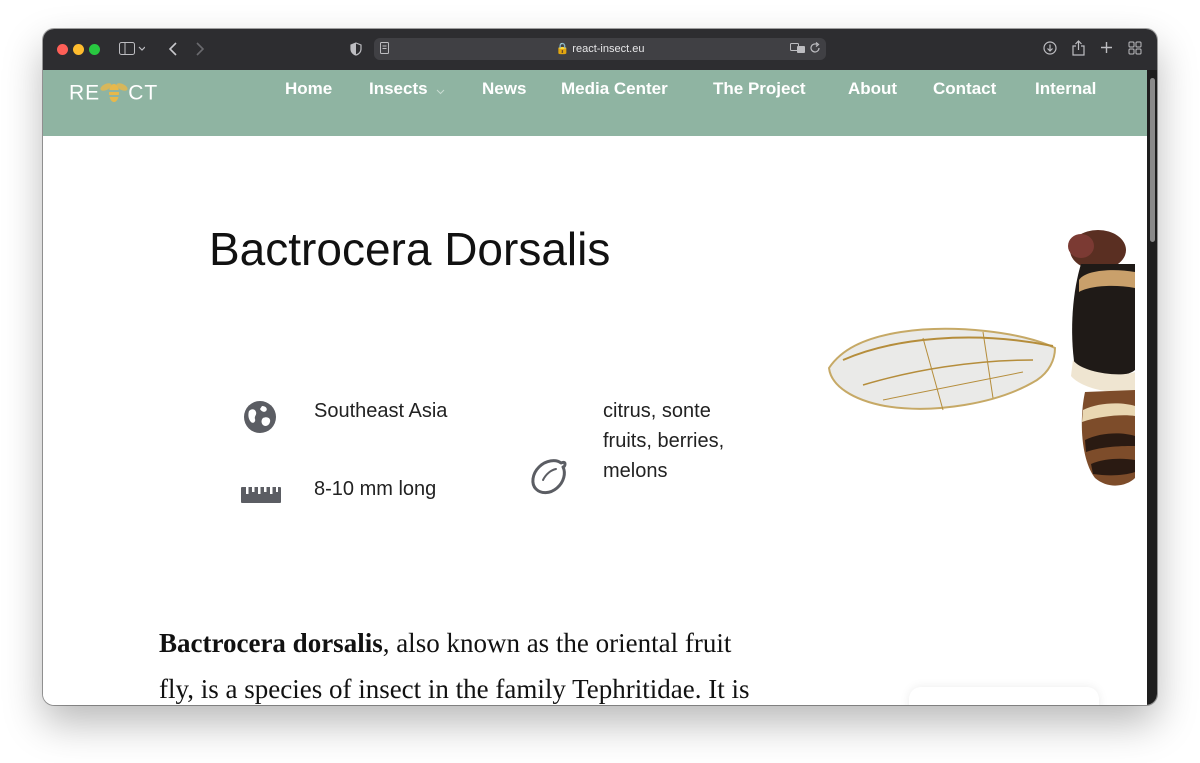 This screenshot has height=763, width=1200. I want to click on logo-text-right: CT, so click(143, 93).